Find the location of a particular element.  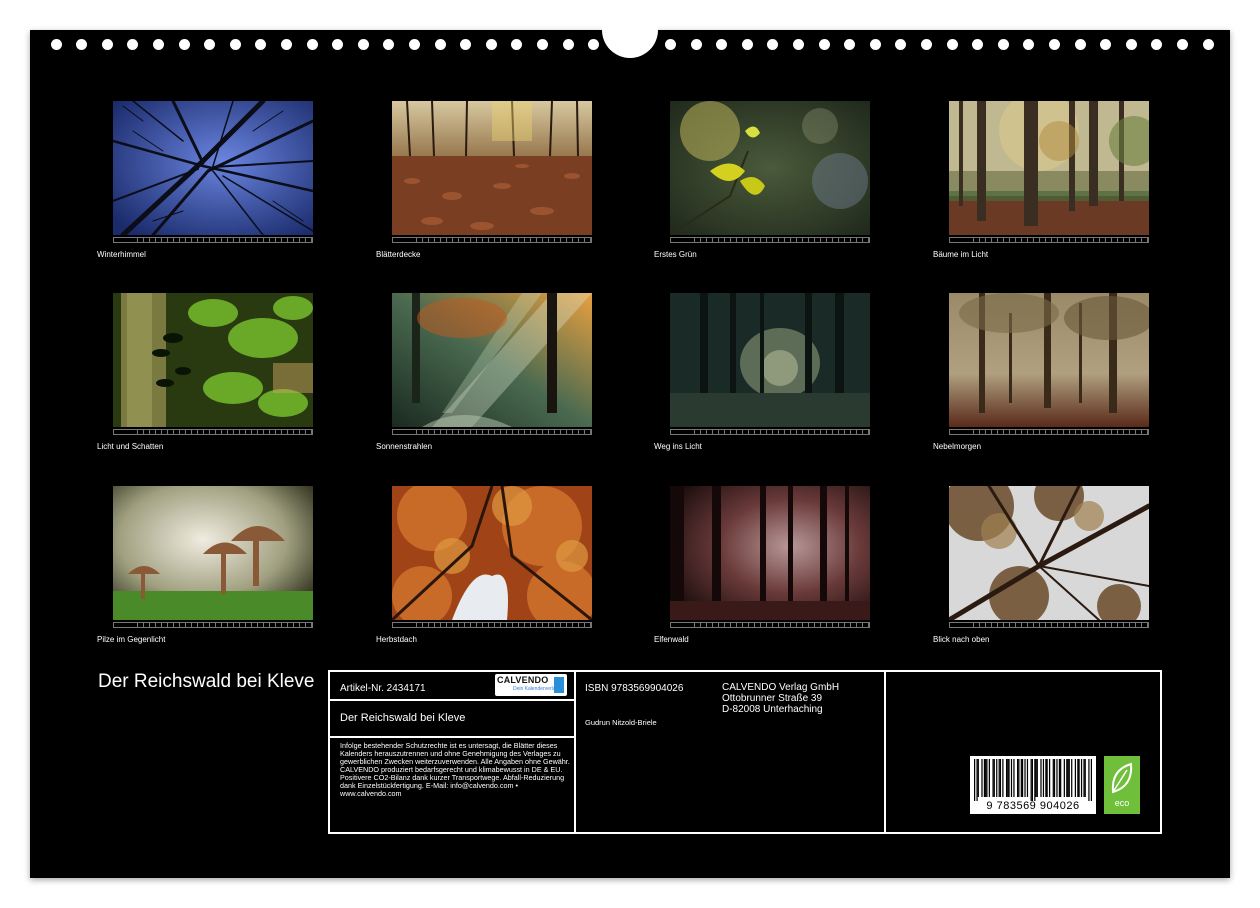

photo-baeume-im-licht is located at coordinates (1049, 168).